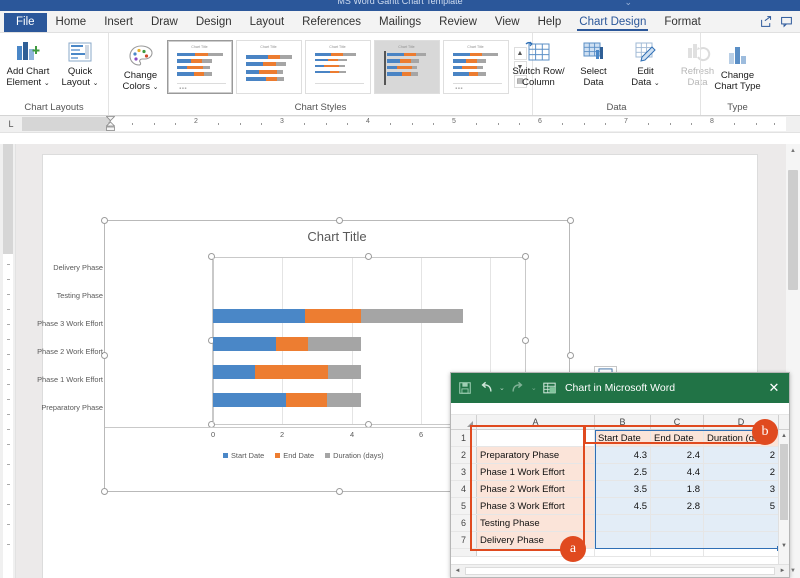  I want to click on tab-home: Home, so click(71, 23).